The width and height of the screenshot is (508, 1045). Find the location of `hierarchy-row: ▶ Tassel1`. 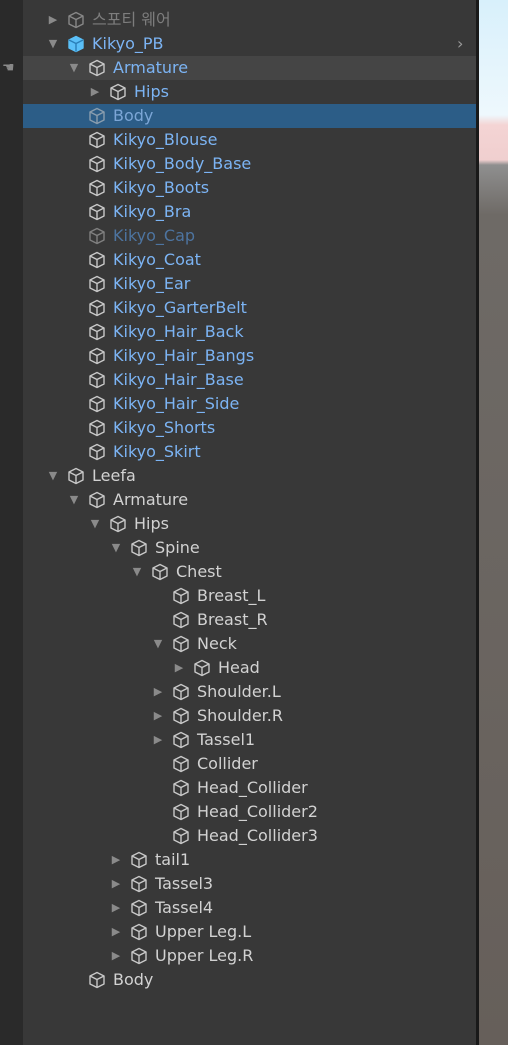

hierarchy-row: ▶ Tassel1 is located at coordinates (238, 740).